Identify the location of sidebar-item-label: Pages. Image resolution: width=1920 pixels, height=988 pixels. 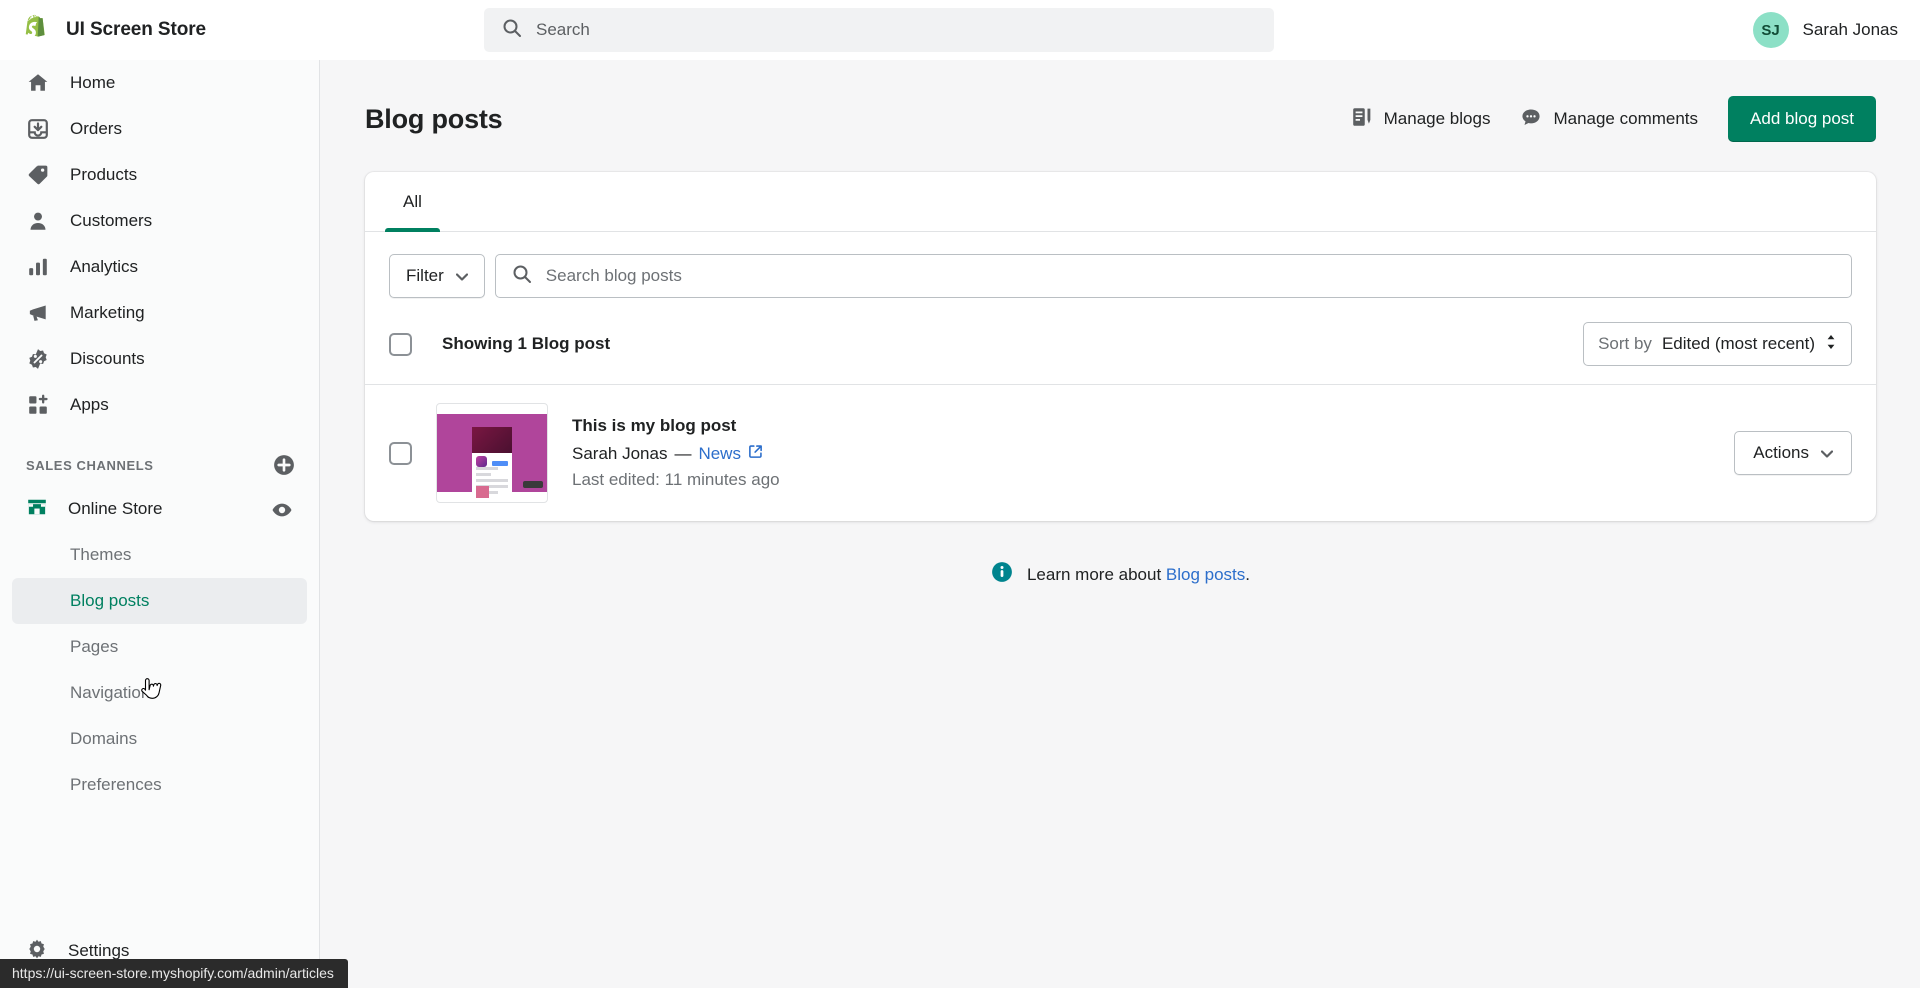
(94, 646).